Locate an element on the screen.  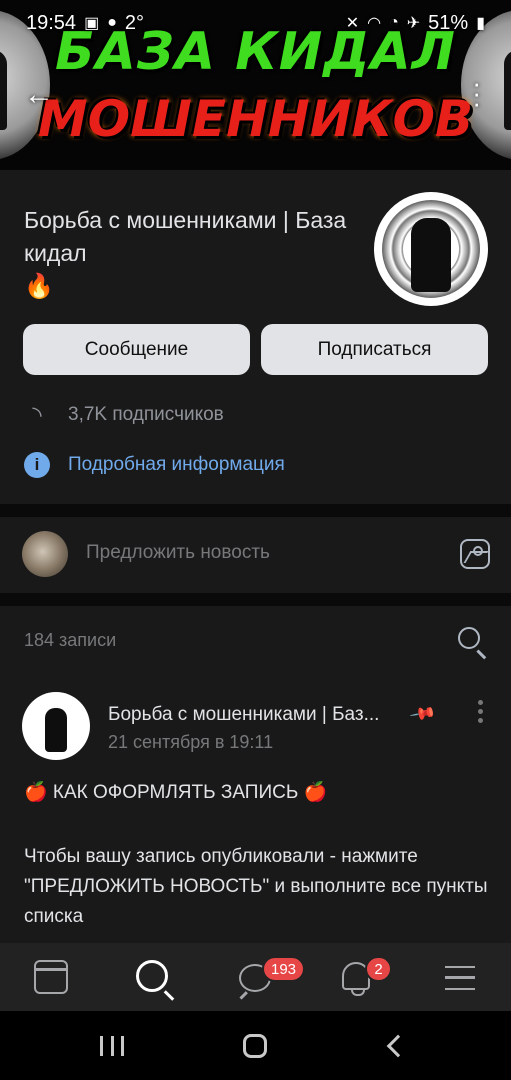
wifi-icon: ◠ is located at coordinates (374, 23).